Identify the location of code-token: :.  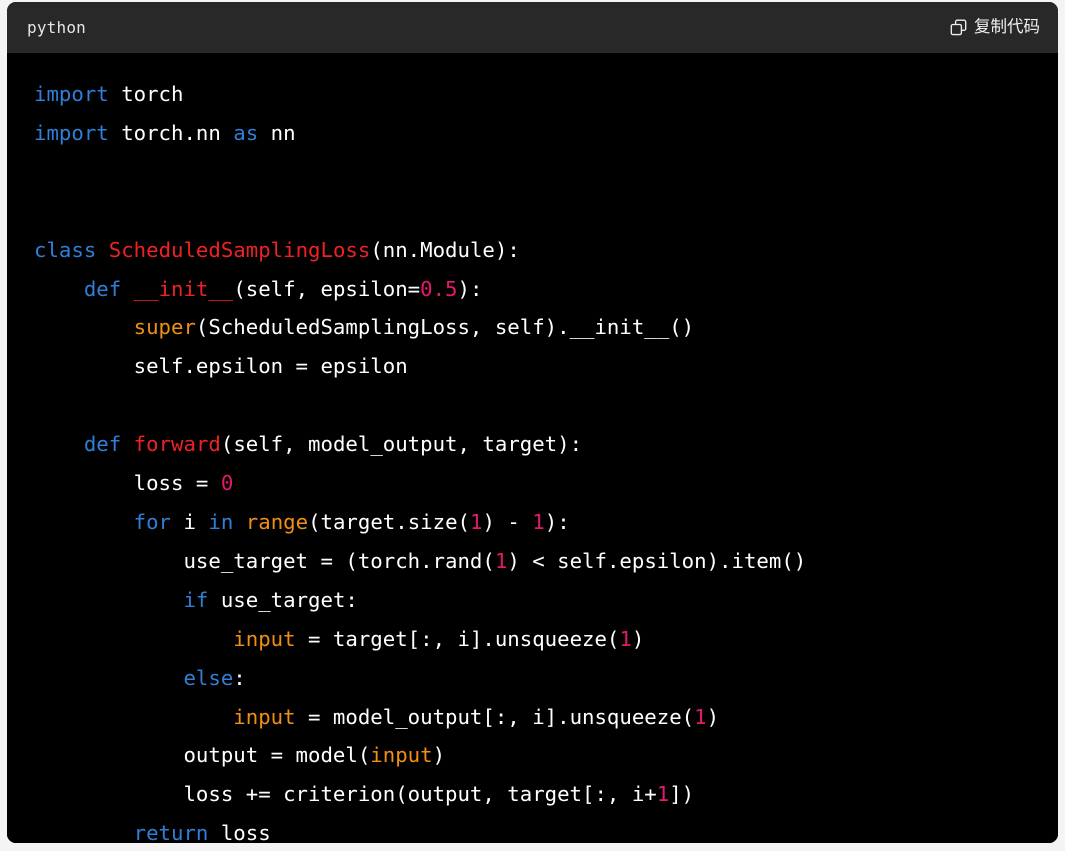
(239, 677).